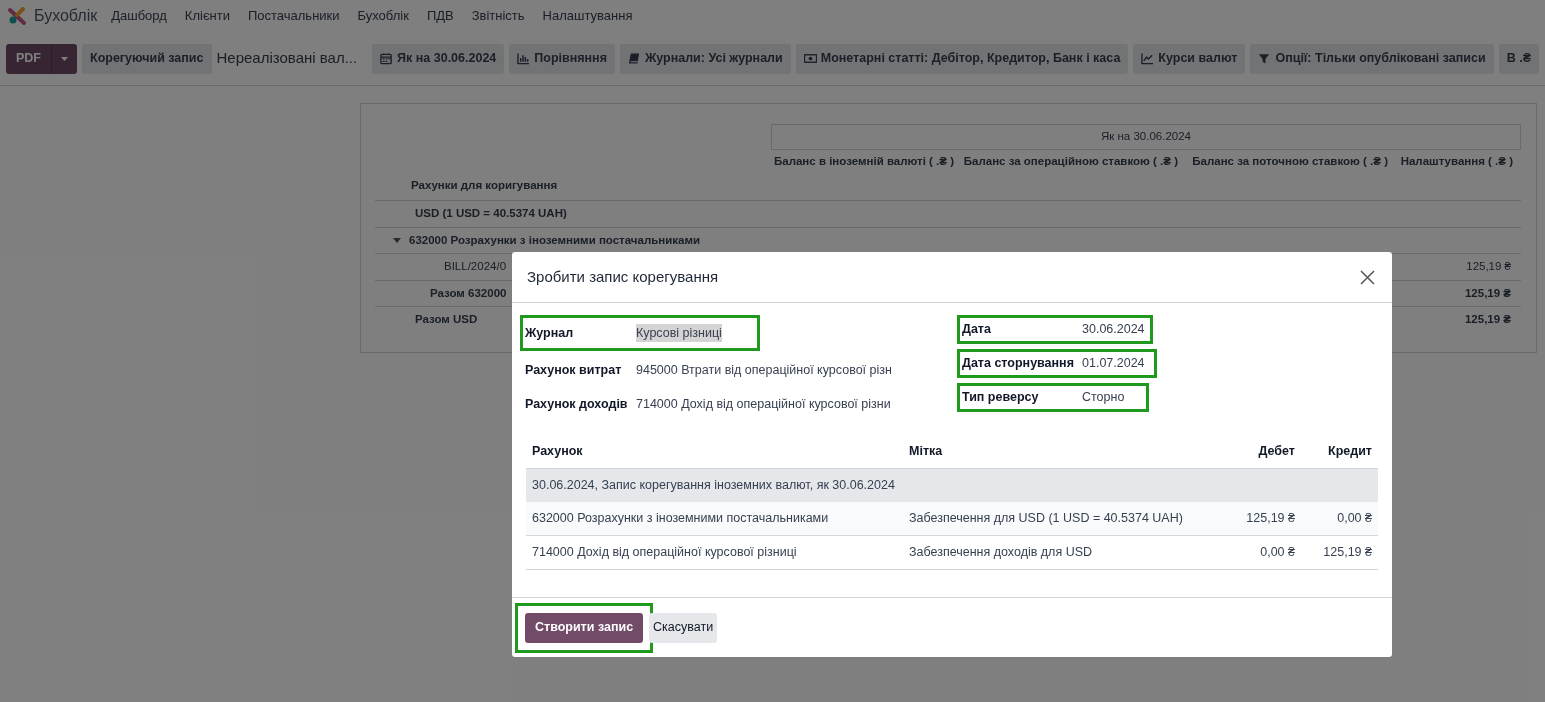 This screenshot has width=1545, height=702. I want to click on filter-button: Монетарні статті: Дебітор, Кредитор, Банк і каса, so click(962, 58).